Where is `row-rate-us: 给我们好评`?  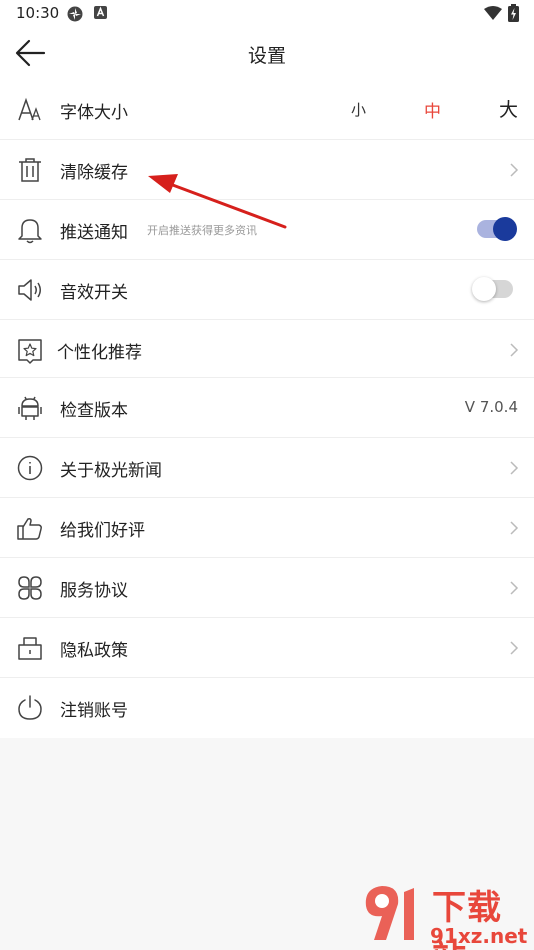 row-rate-us: 给我们好评 is located at coordinates (267, 528).